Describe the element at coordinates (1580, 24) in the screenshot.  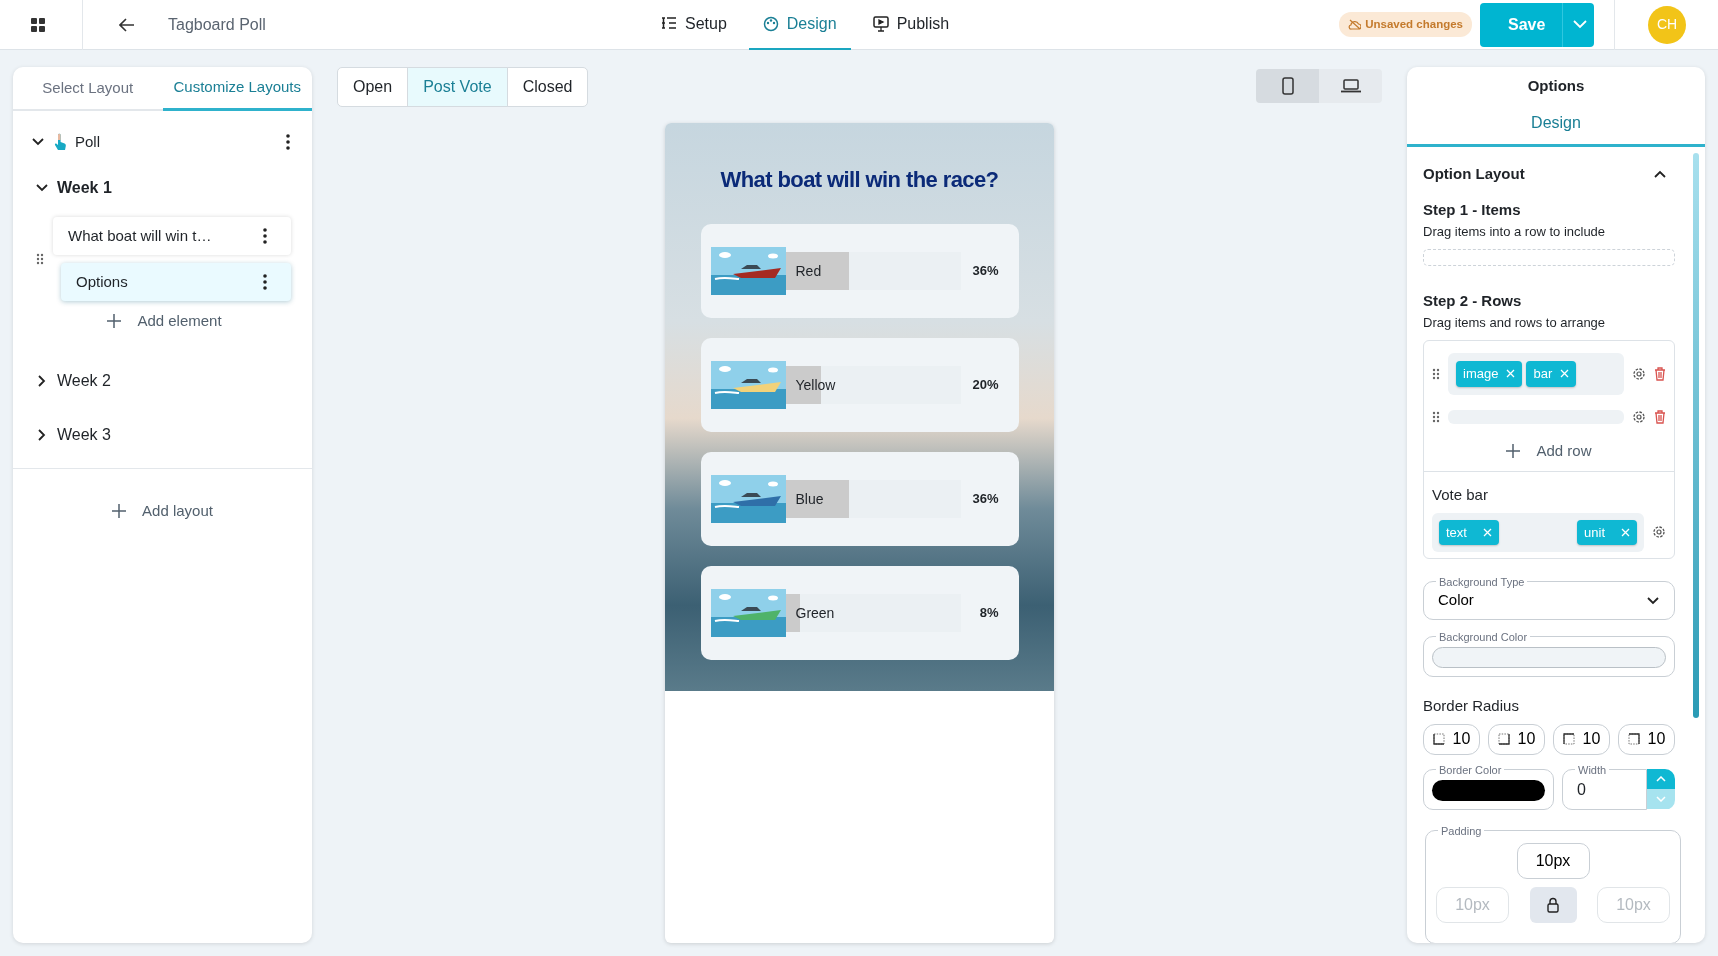
I see `caret-icon` at that location.